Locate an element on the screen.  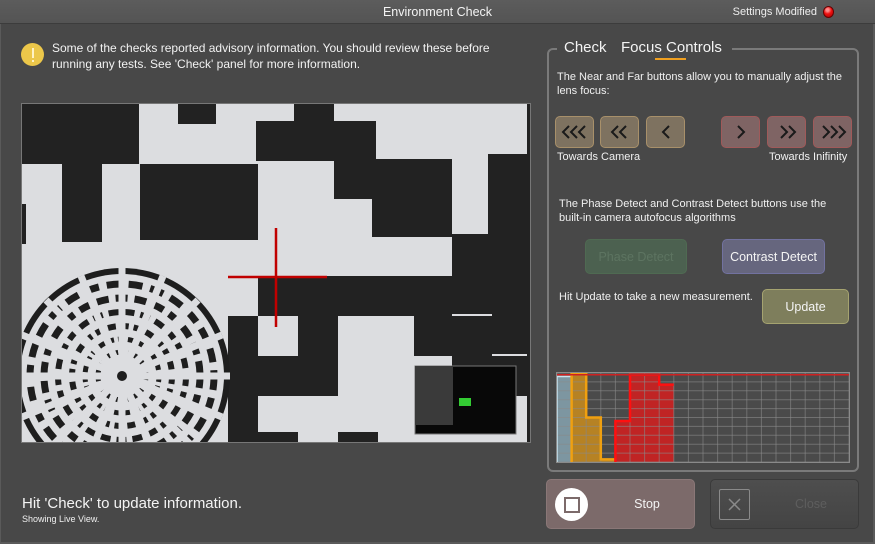
warning-icon is located at coordinates (32, 54).